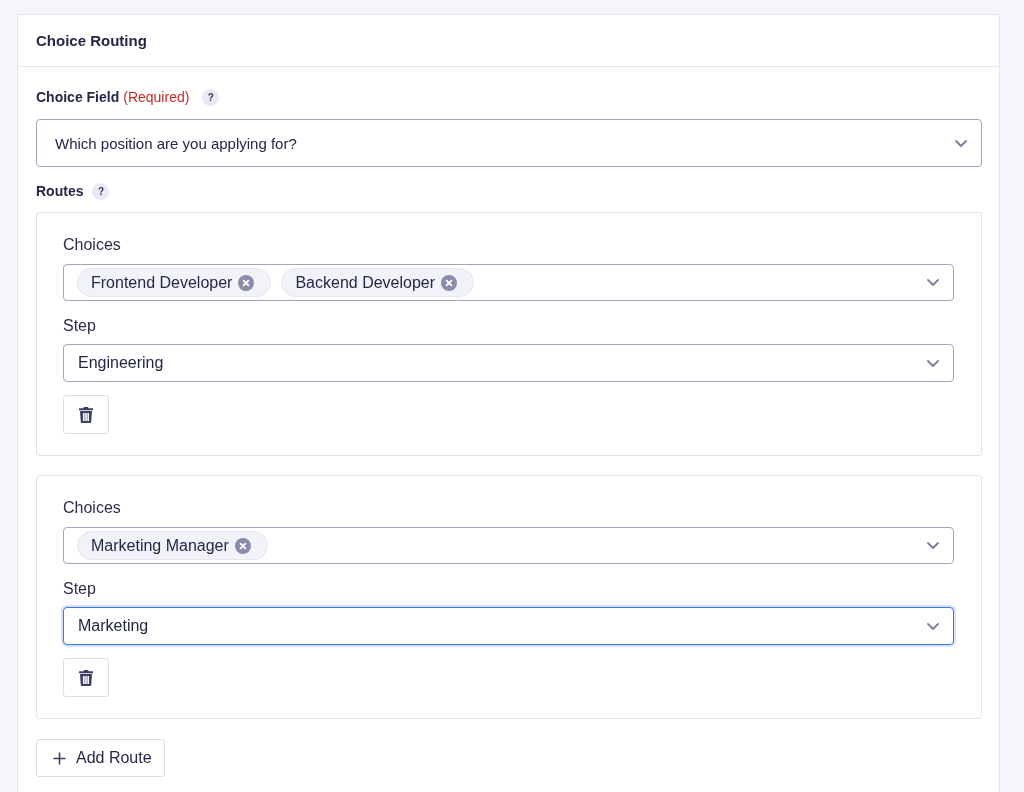  I want to click on tag-label: Frontend Developer, so click(162, 282).